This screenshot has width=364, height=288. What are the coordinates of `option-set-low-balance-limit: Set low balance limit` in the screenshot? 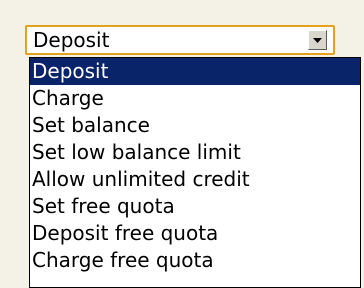 It's located at (195, 152).